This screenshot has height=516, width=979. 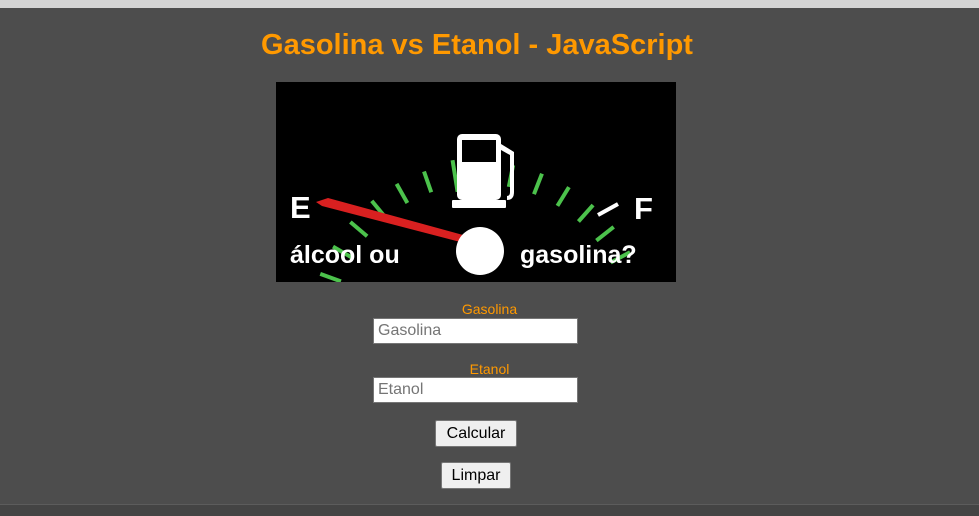 I want to click on gauge-empty-mark: E, so click(x=300, y=207).